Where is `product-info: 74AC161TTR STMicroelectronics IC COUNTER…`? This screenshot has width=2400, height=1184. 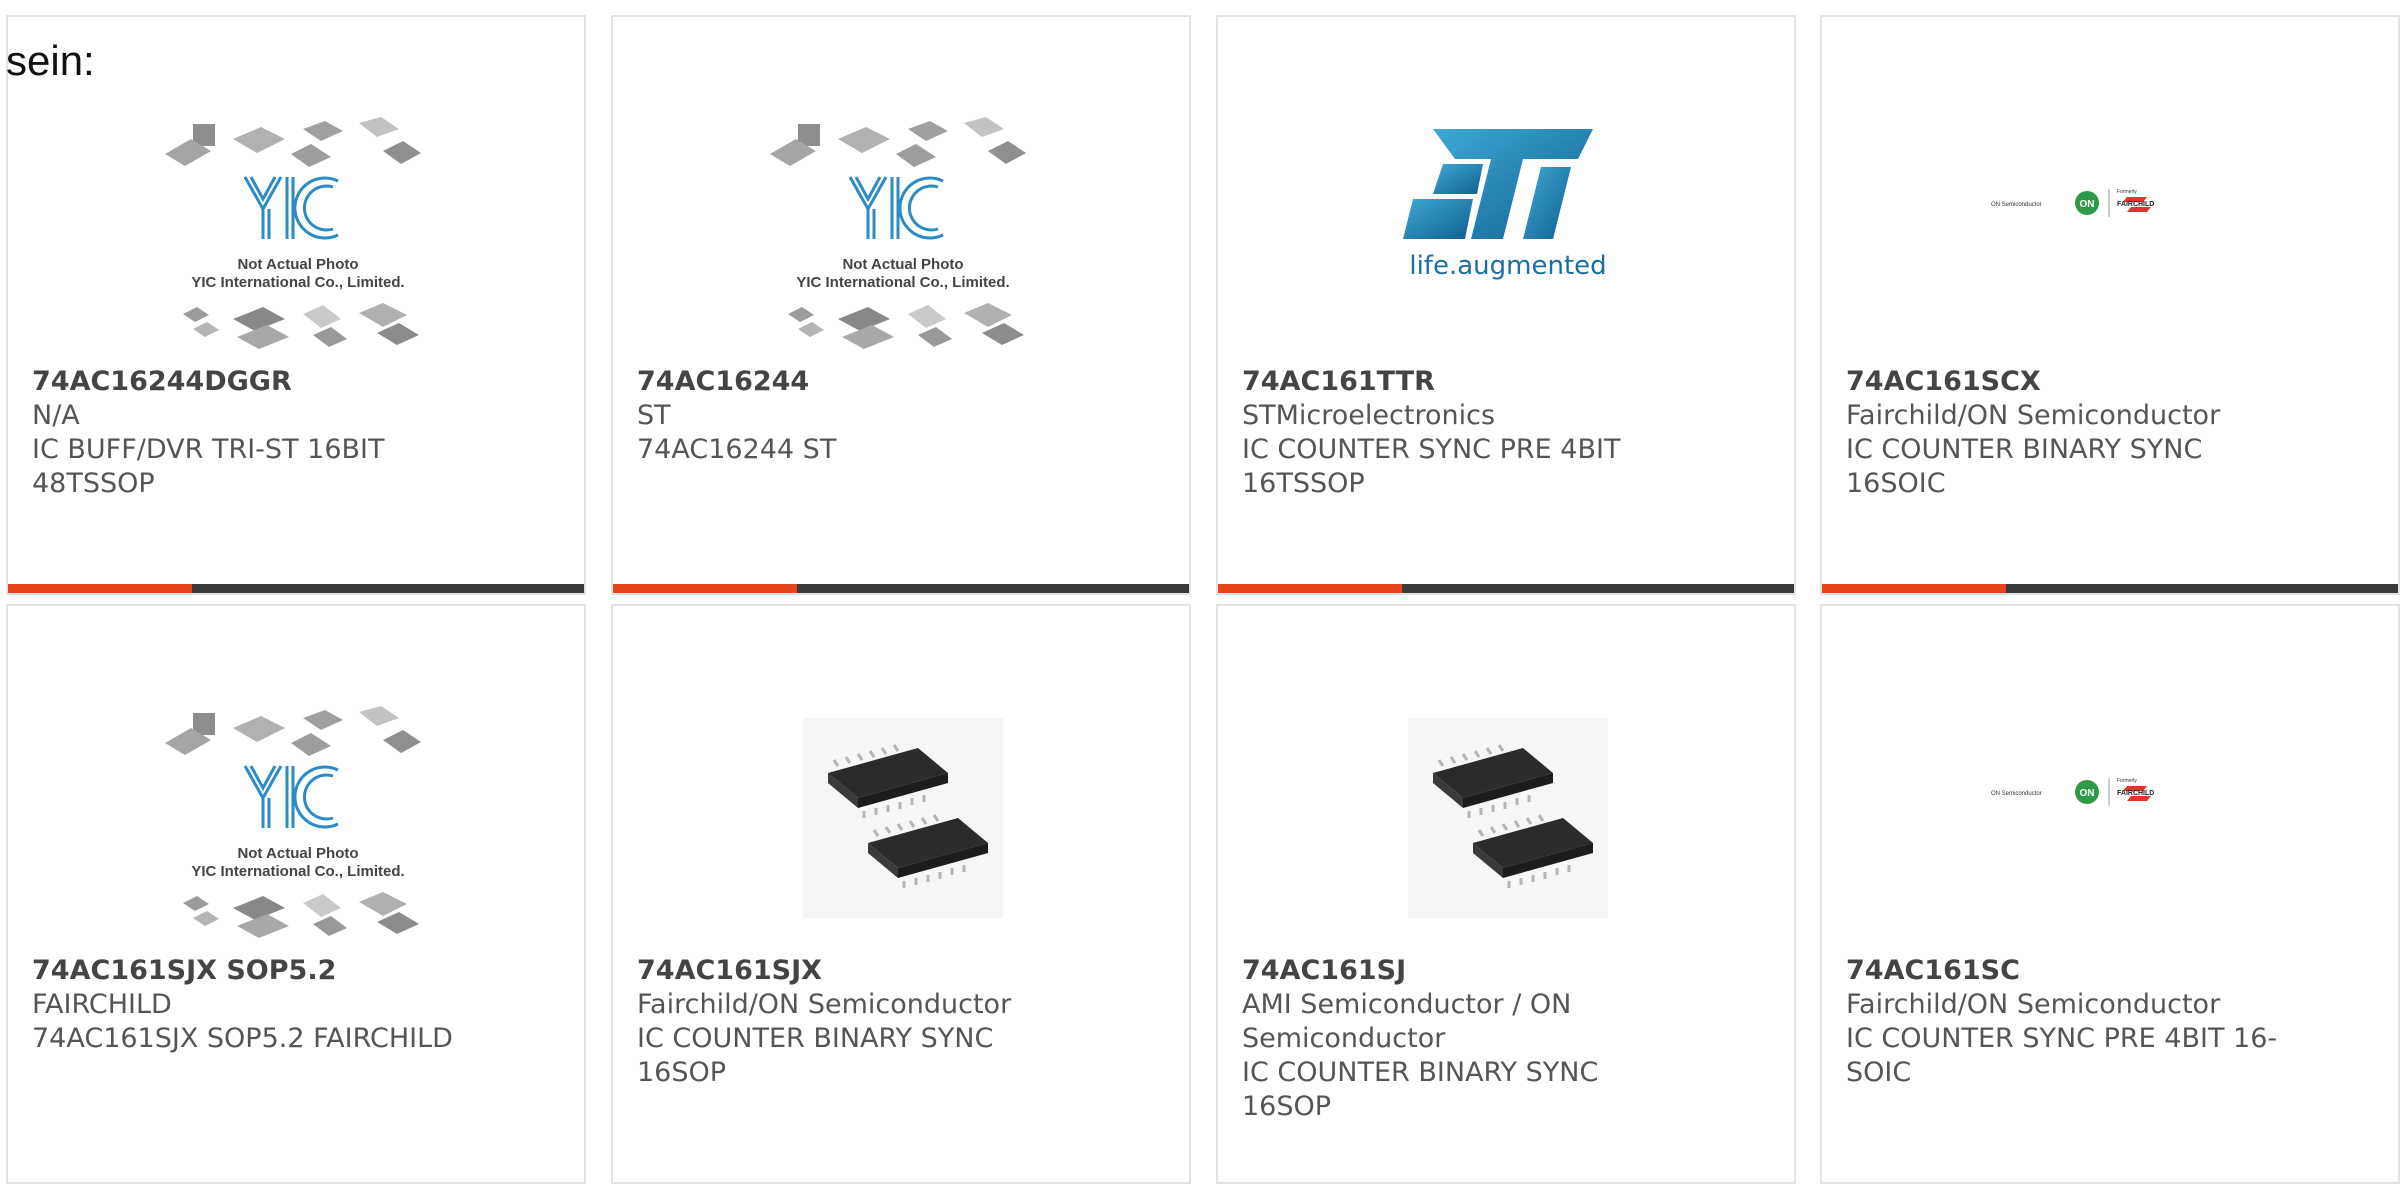
product-info: 74AC161TTR STMicroelectronics IC COUNTER… is located at coordinates (1503, 433).